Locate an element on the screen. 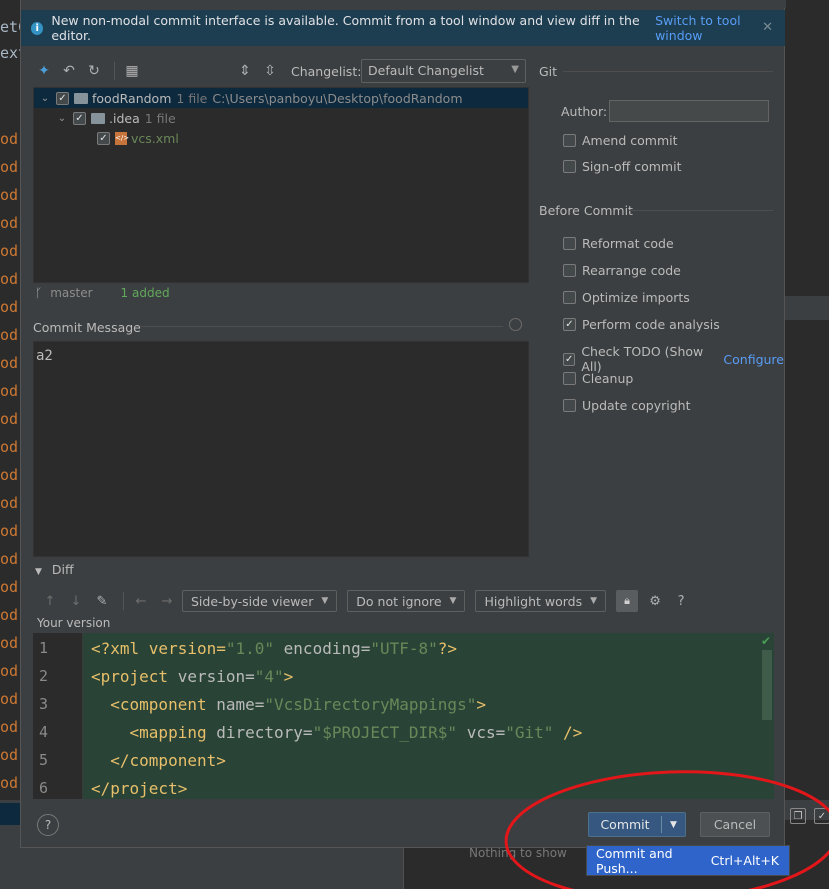 The image size is (829, 889). lock-icon: 🔒︎ is located at coordinates (627, 601).